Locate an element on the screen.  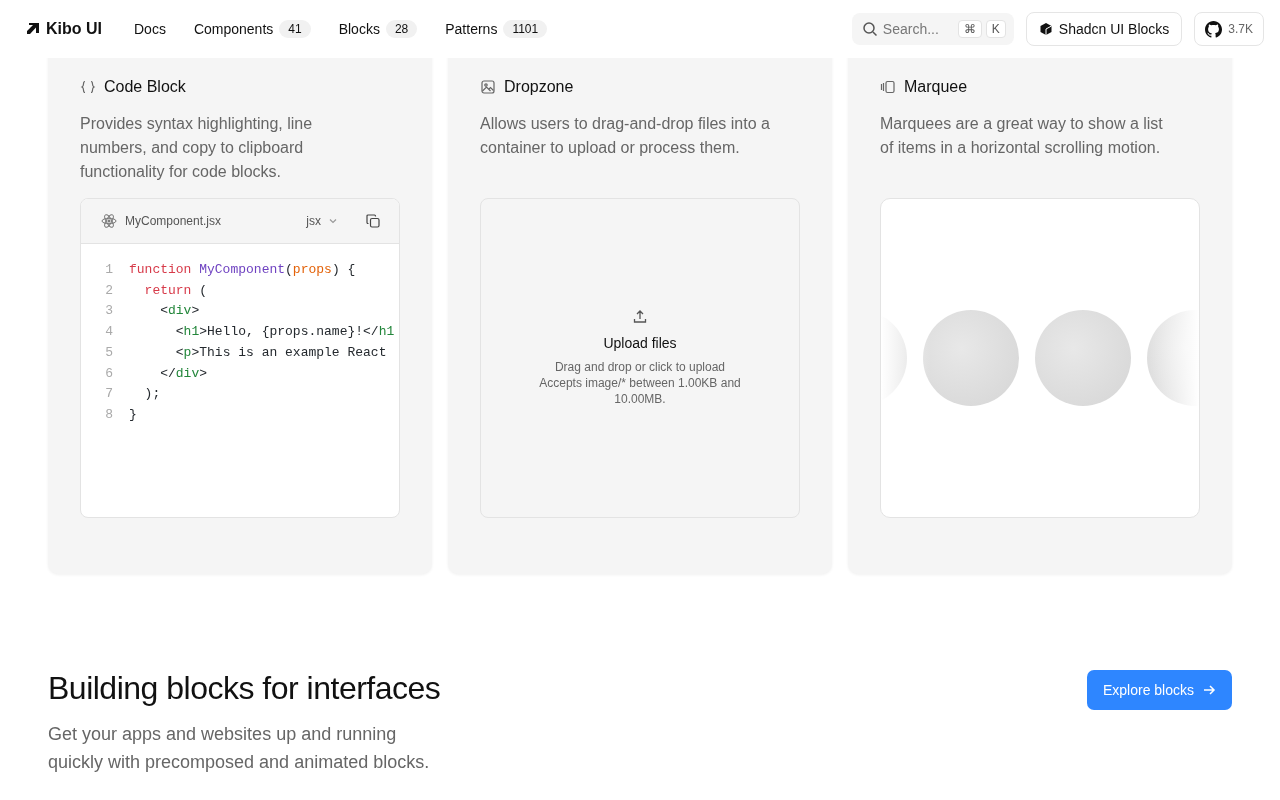
section-heading: Building blocks for interfaces is located at coordinates (245, 688).